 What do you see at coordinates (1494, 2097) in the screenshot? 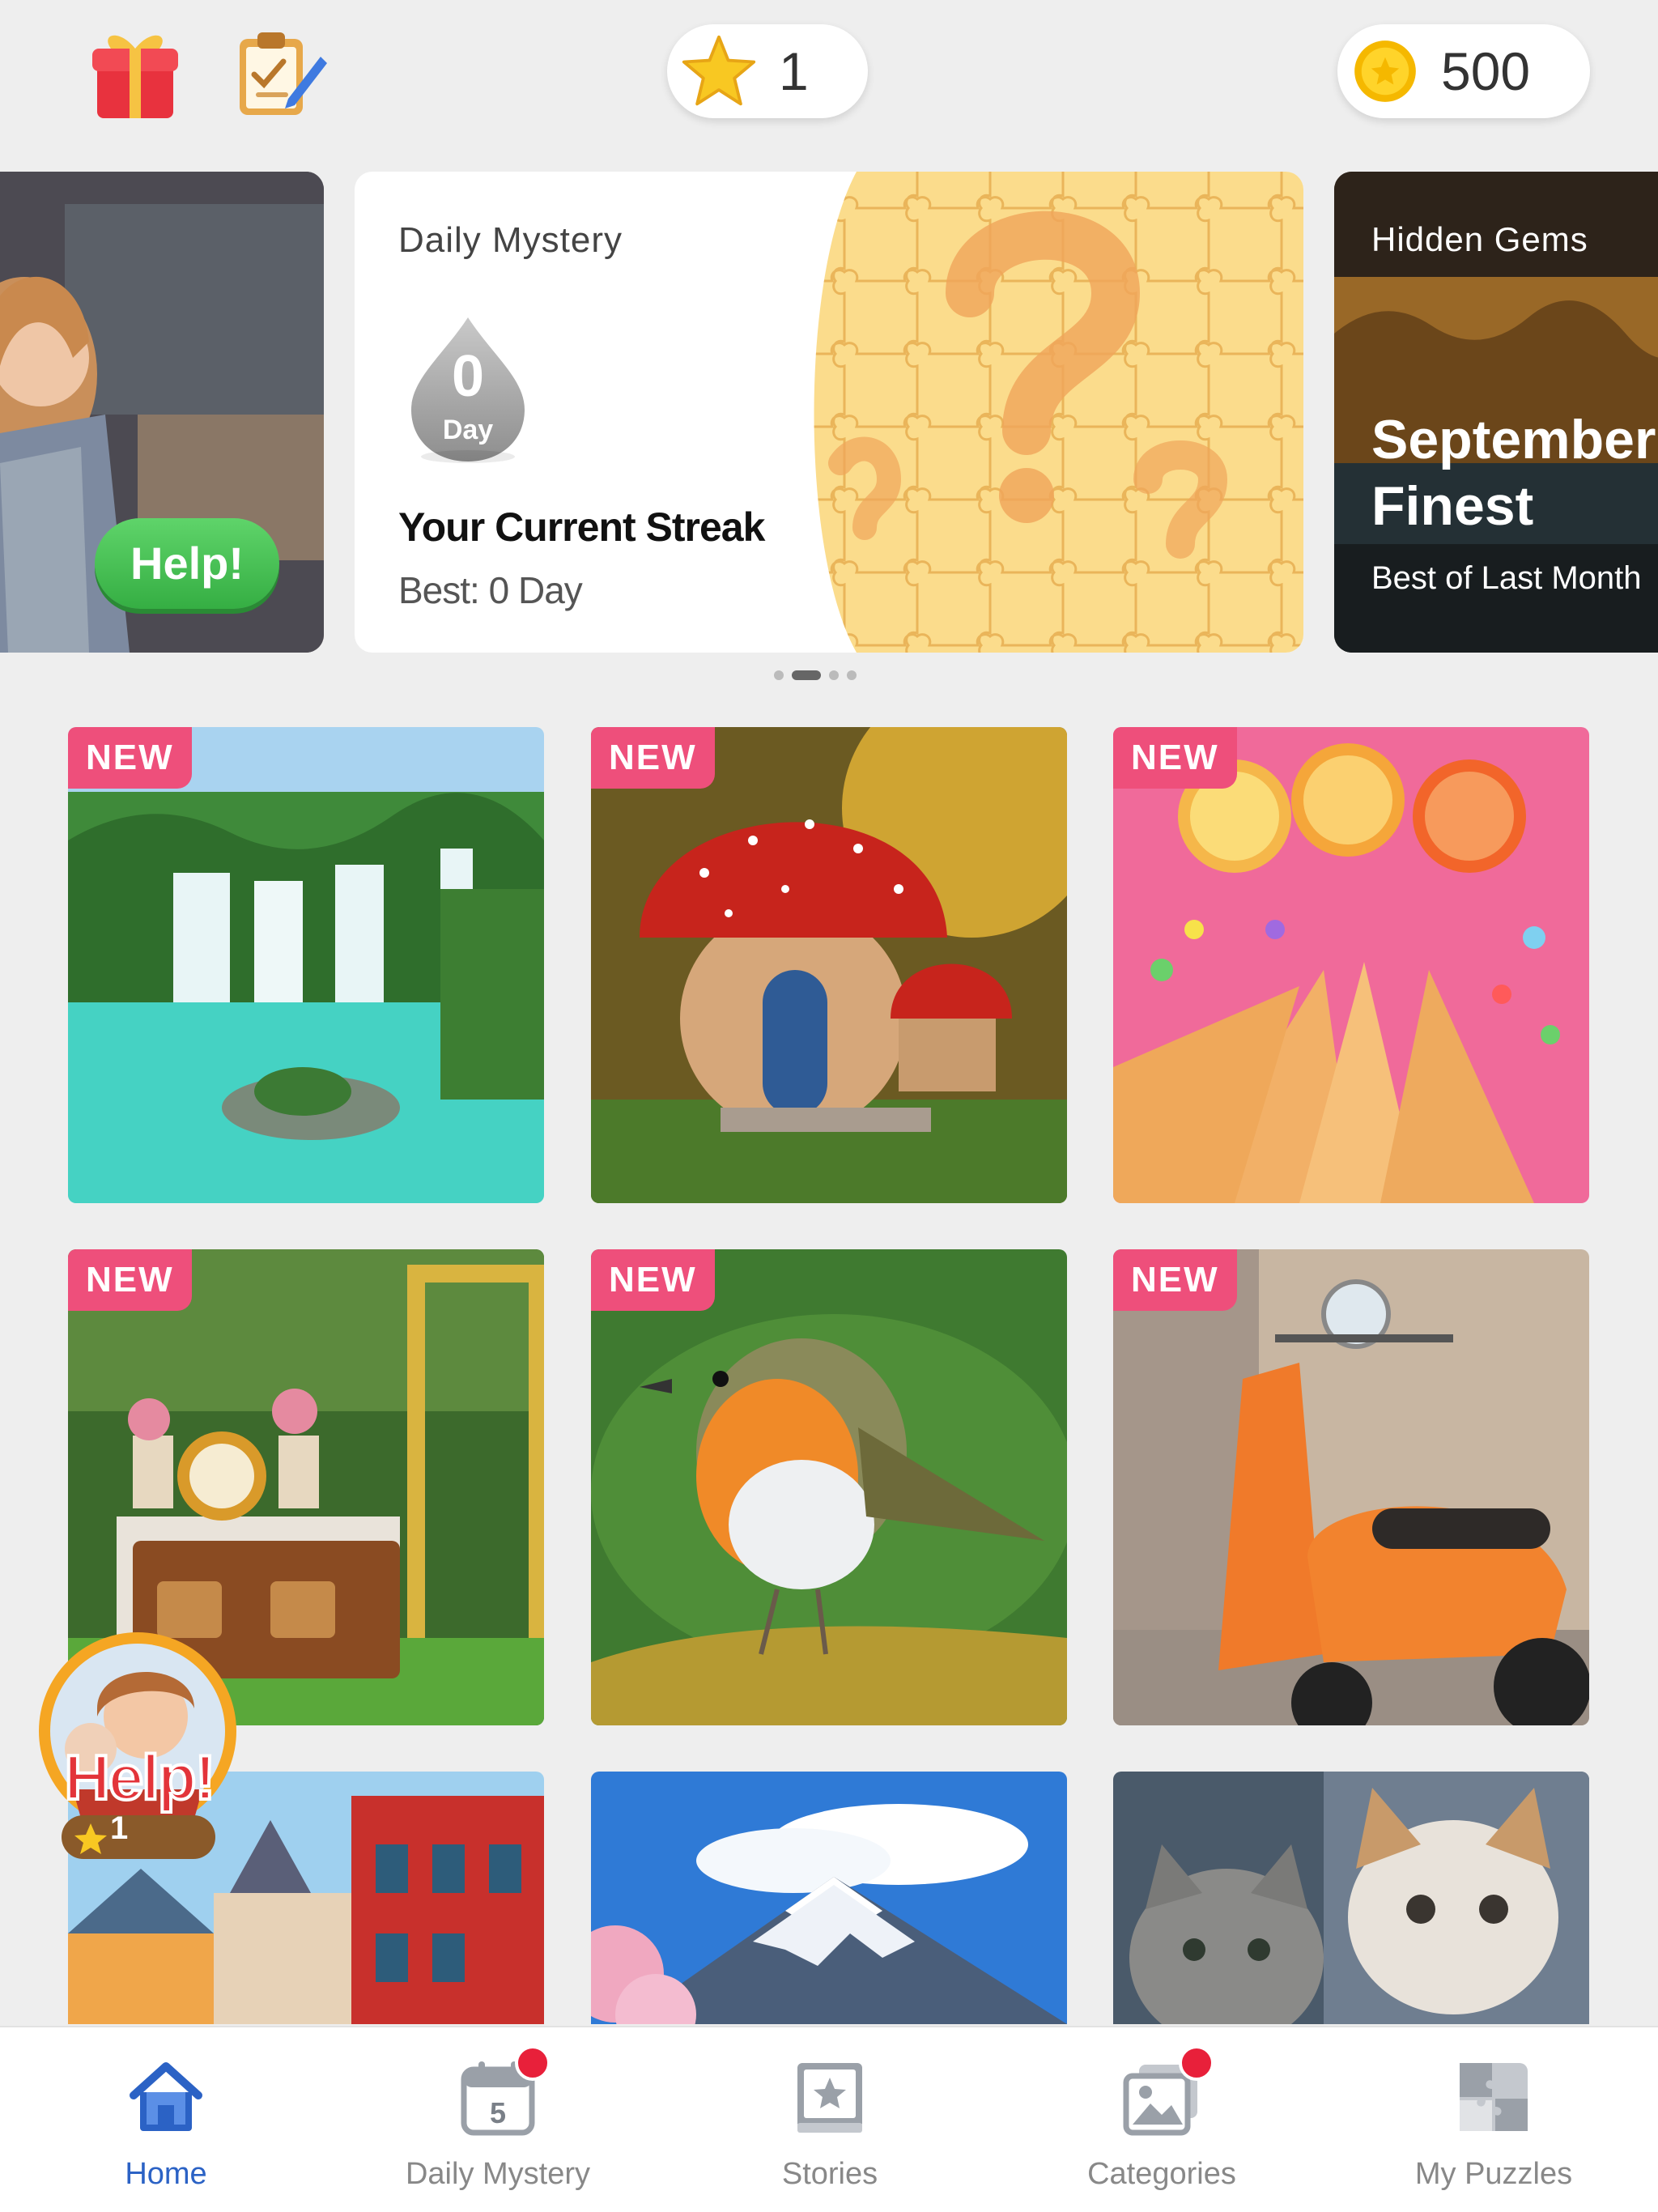
I see `puzzle-piece-icon` at bounding box center [1494, 2097].